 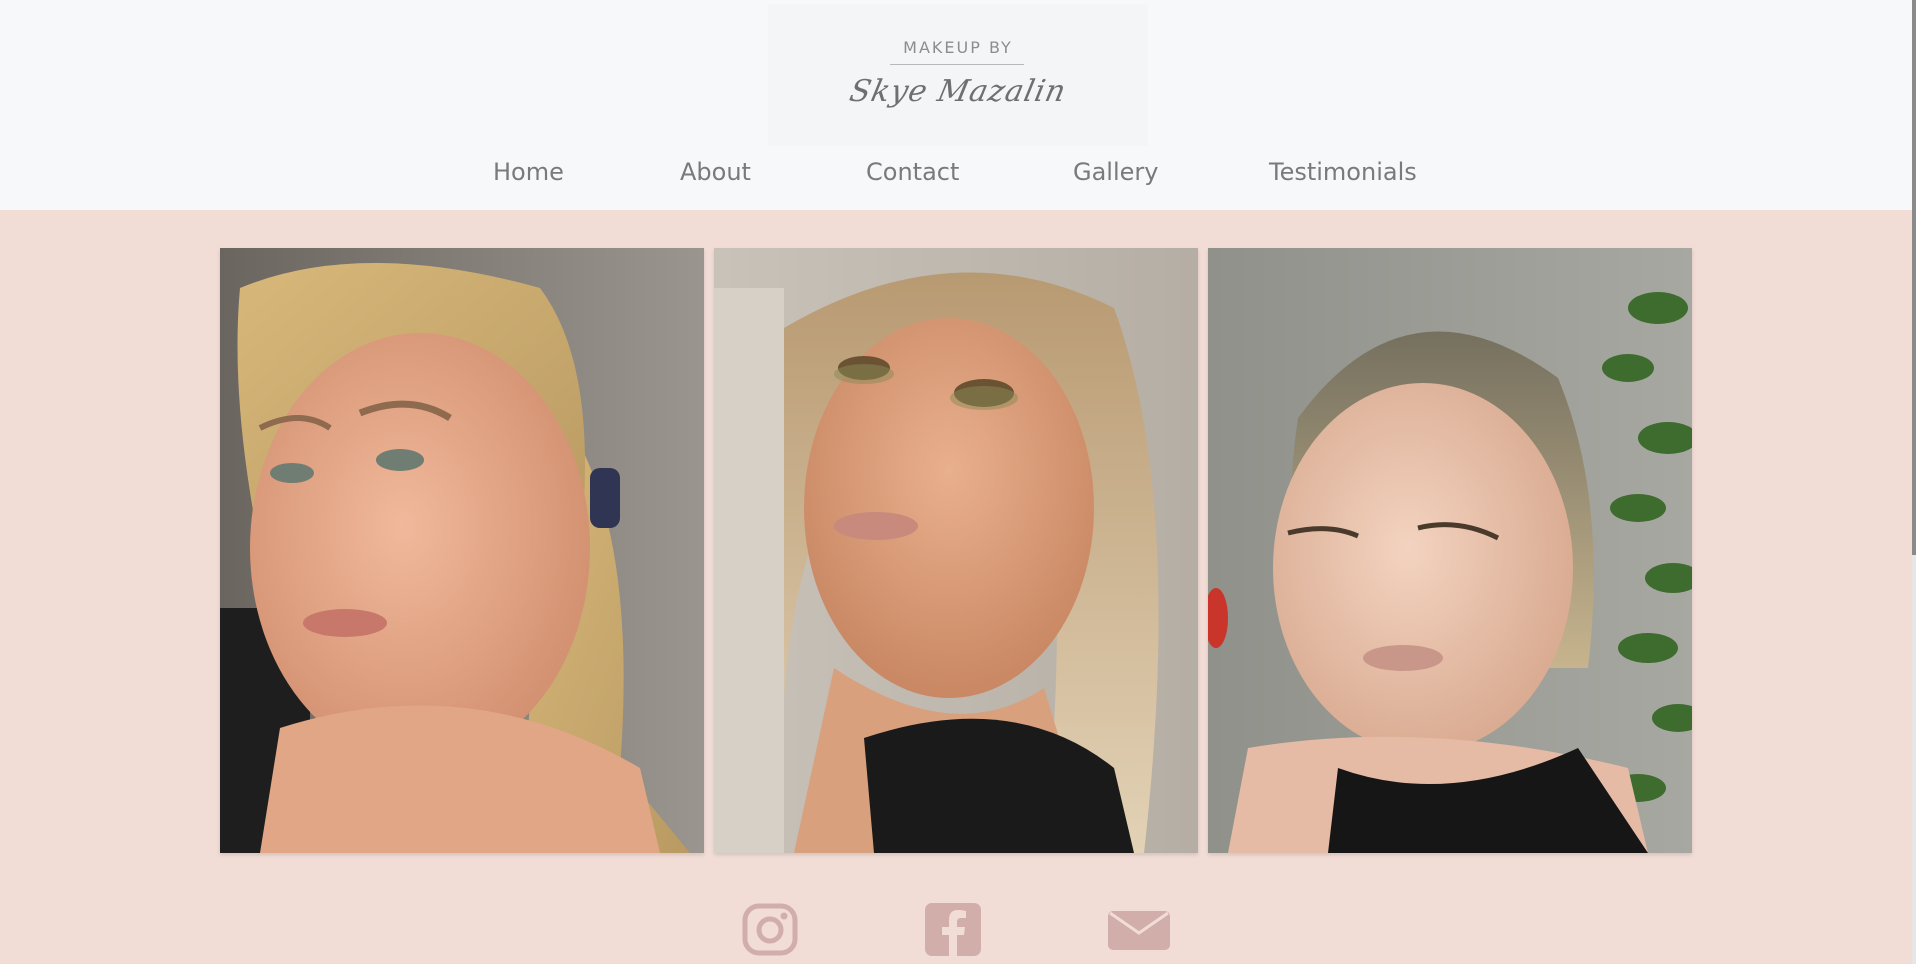 What do you see at coordinates (715, 172) in the screenshot?
I see `nav-about: About` at bounding box center [715, 172].